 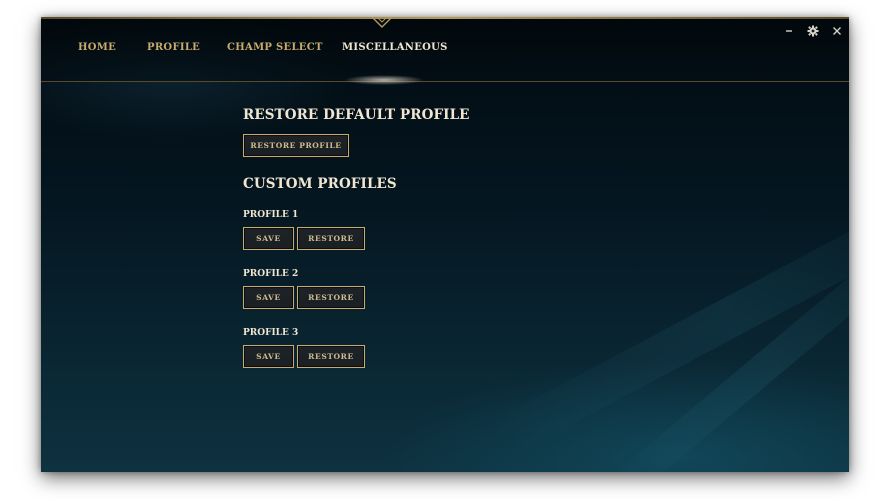 I want to click on close-icon, so click(x=837, y=31).